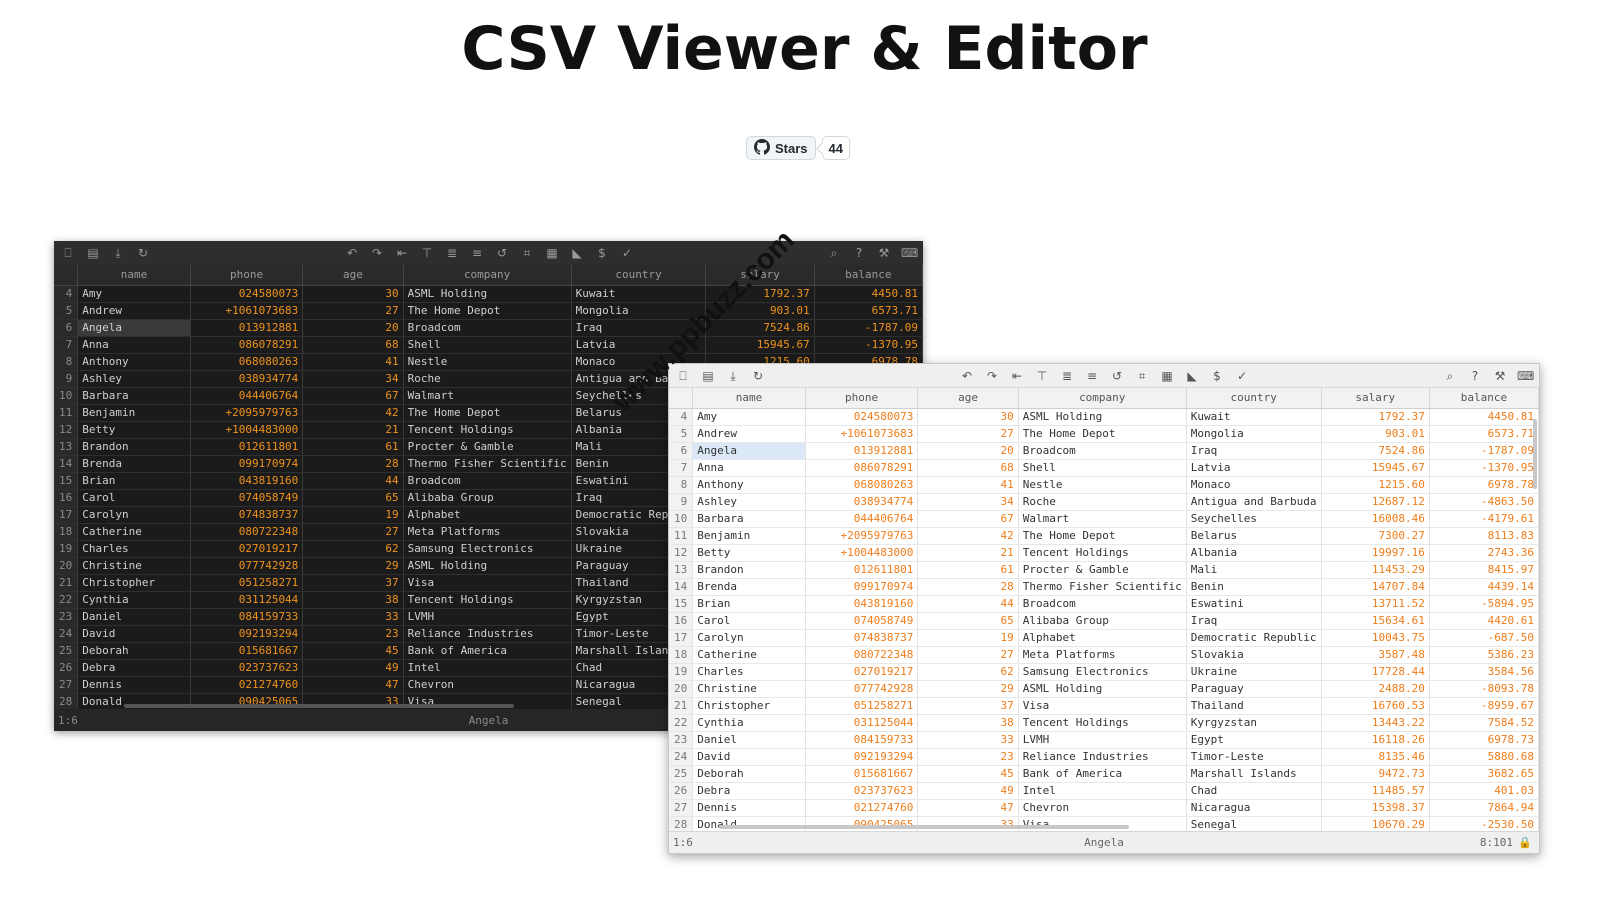 Image resolution: width=1609 pixels, height=903 pixels. Describe the element at coordinates (639, 294) in the screenshot. I see `cell-country: Kuwait` at that location.